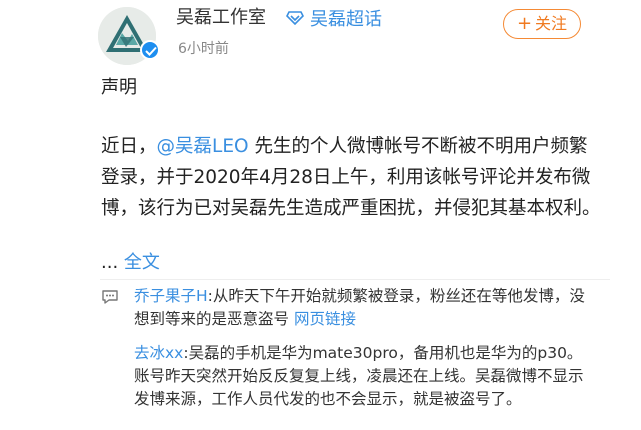 The height and width of the screenshot is (430, 641). I want to click on follow-button: + 关注, so click(542, 24).